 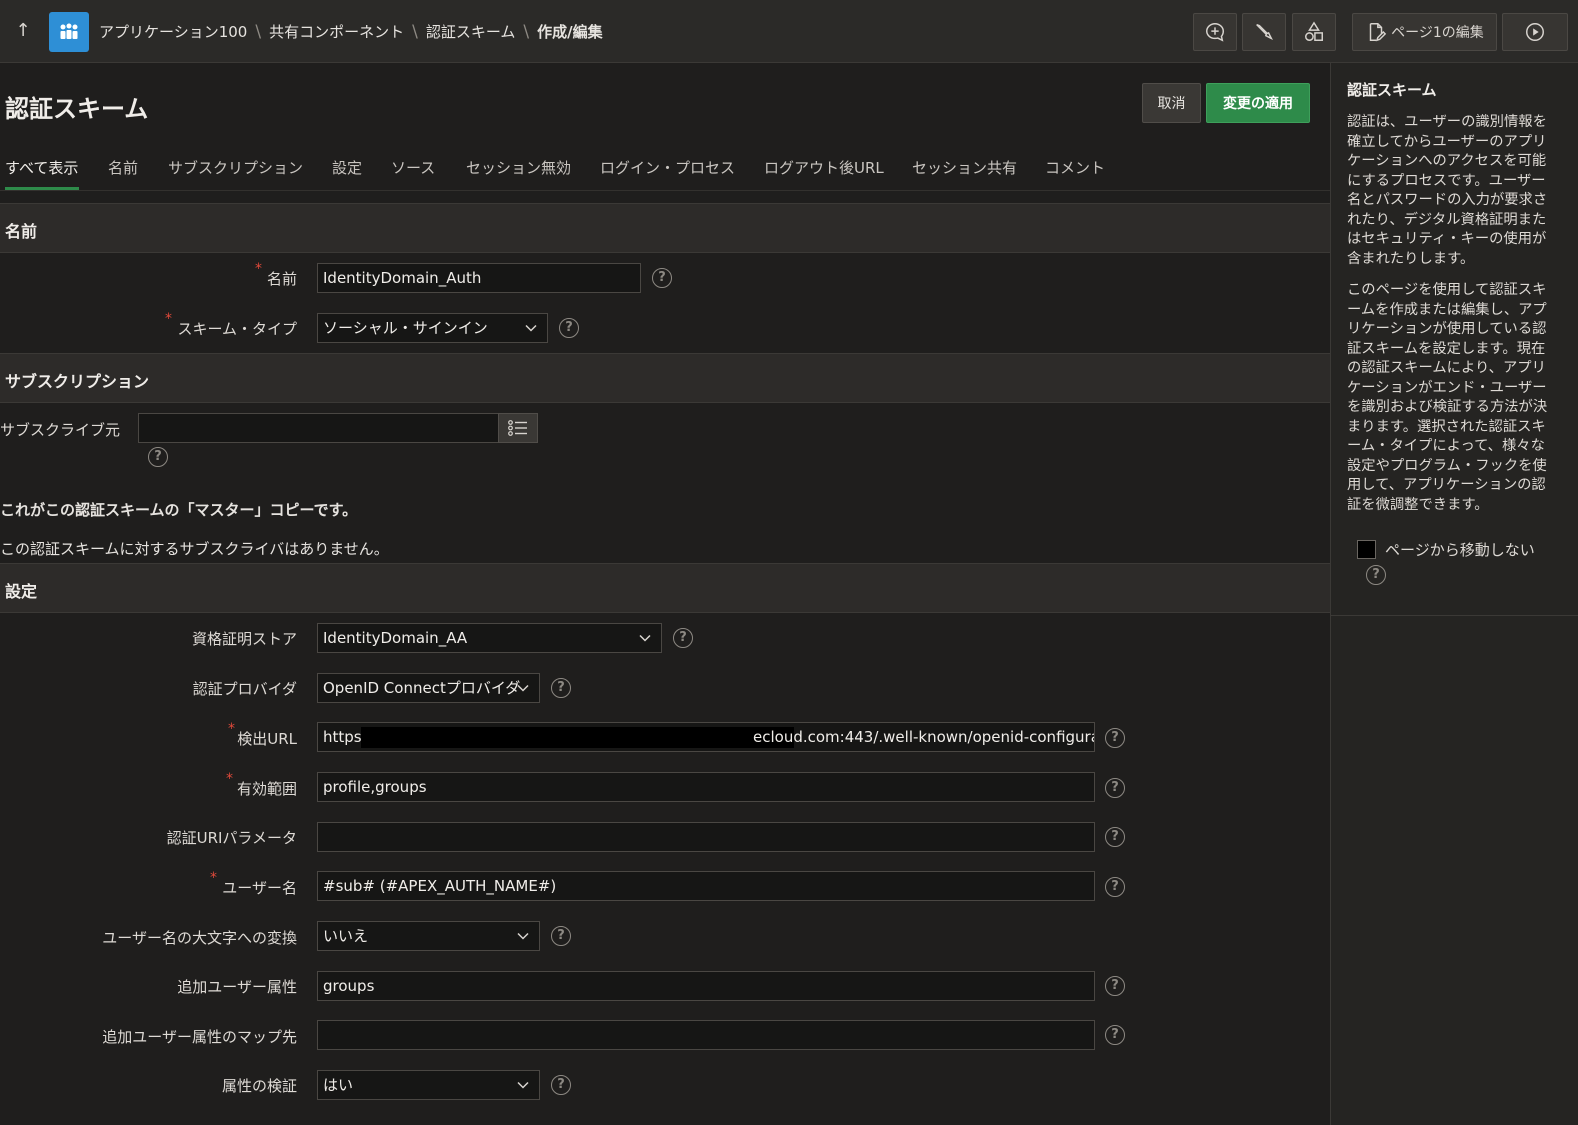 What do you see at coordinates (667, 167) in the screenshot?
I see `tab-login-process: ログイン・プロセス` at bounding box center [667, 167].